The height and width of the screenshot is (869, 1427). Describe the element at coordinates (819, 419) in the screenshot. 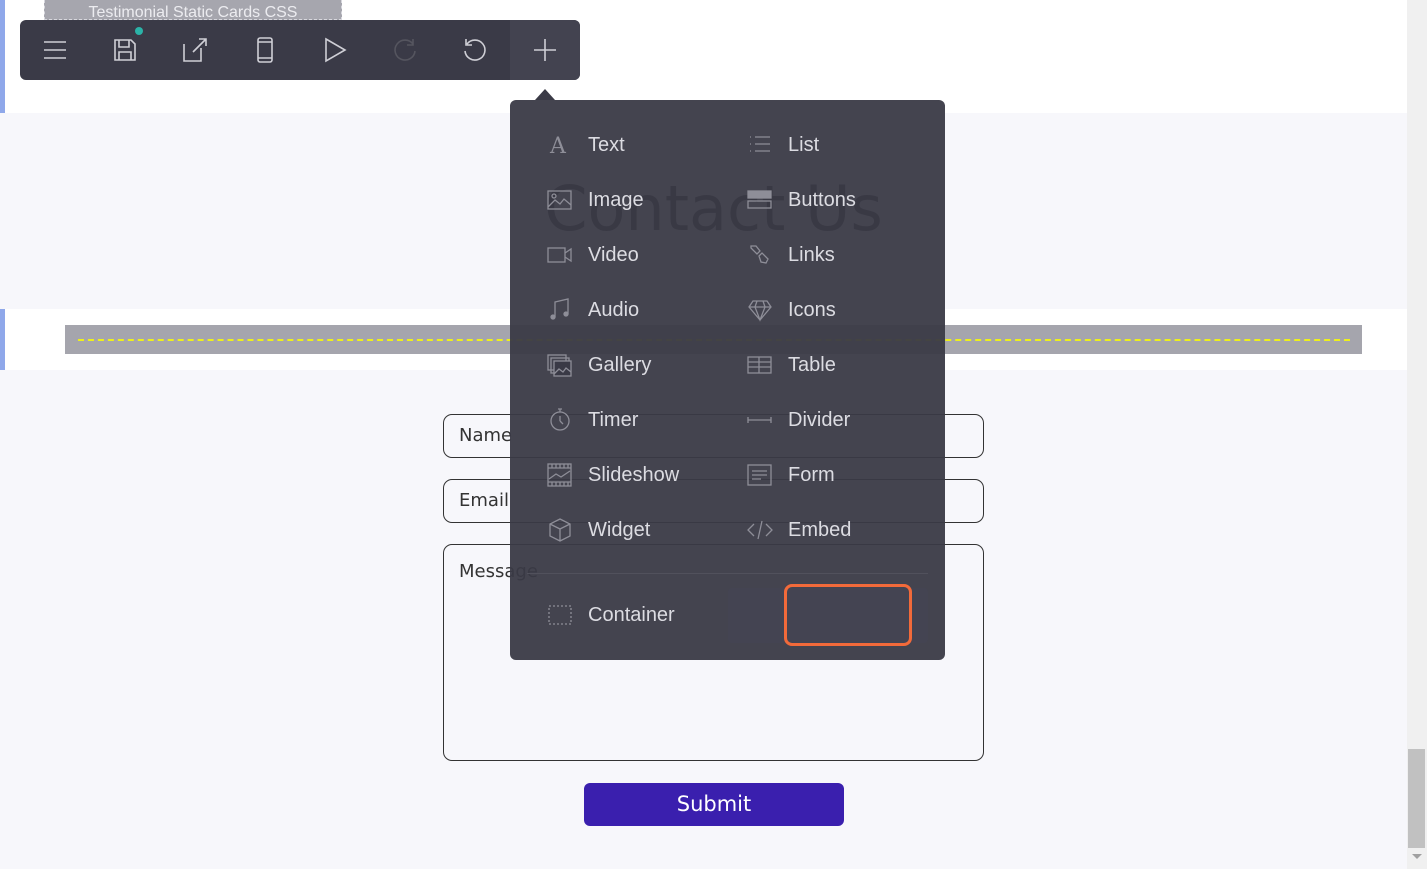

I see `menu-item-label: Divider` at that location.